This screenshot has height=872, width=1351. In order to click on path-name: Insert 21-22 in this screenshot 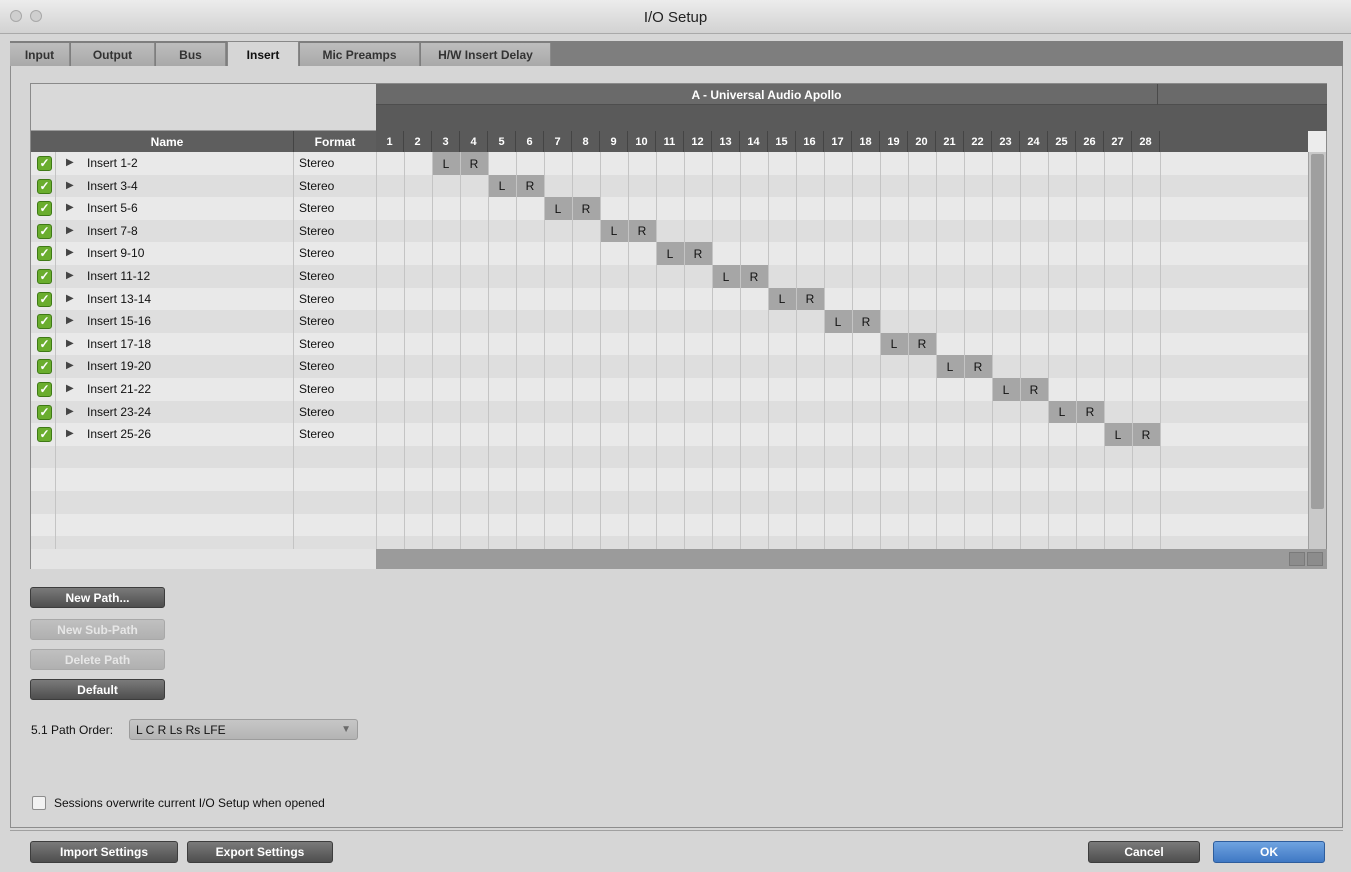, I will do `click(119, 389)`.